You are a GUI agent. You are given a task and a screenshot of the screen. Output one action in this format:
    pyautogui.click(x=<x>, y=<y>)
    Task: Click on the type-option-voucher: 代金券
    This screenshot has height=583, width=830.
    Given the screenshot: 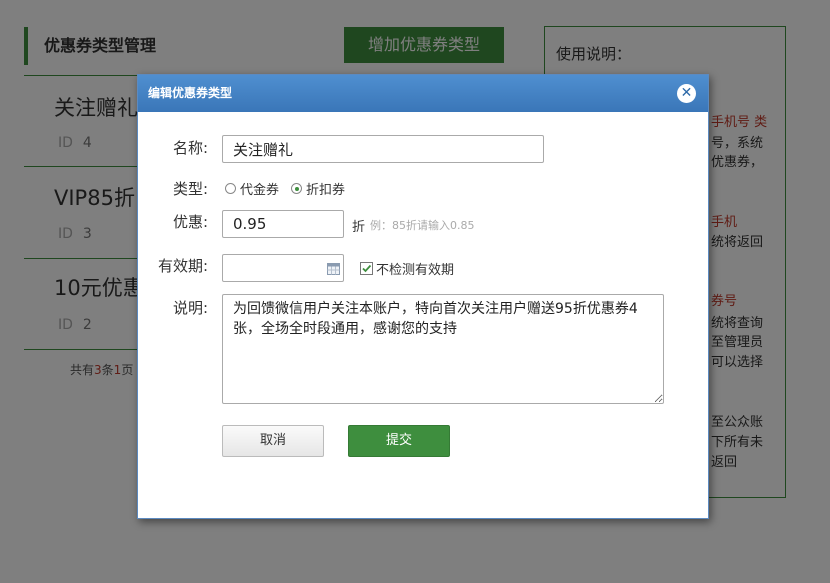 What is the action you would take?
    pyautogui.click(x=252, y=188)
    